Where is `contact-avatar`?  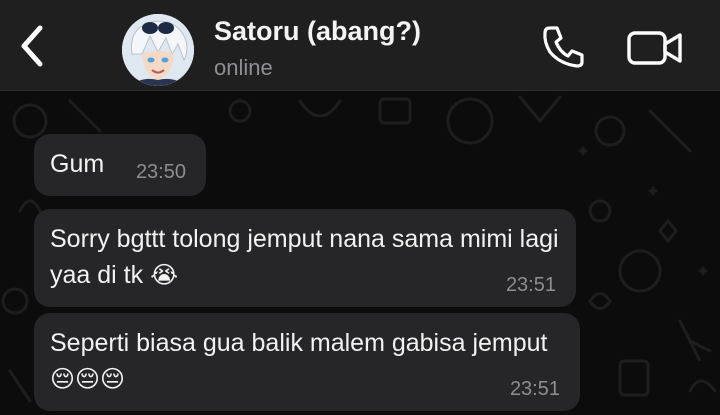
contact-avatar is located at coordinates (158, 50).